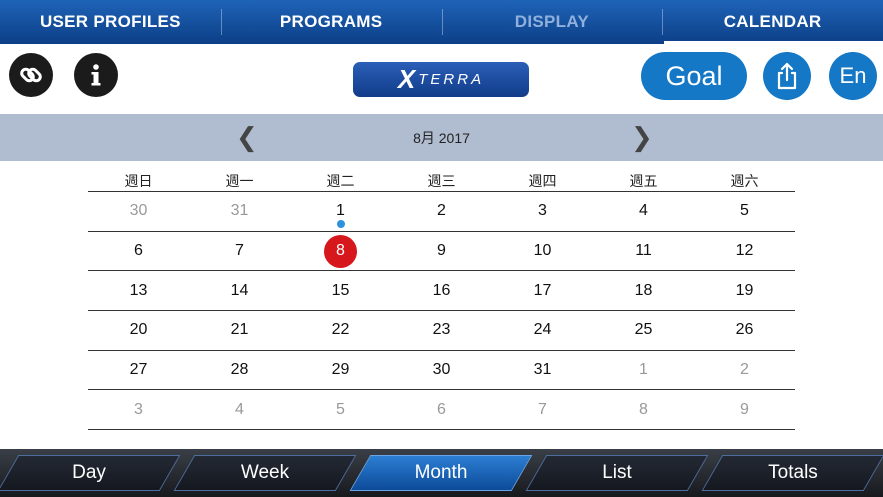  What do you see at coordinates (744, 251) in the screenshot?
I see `calendar-day: 12` at bounding box center [744, 251].